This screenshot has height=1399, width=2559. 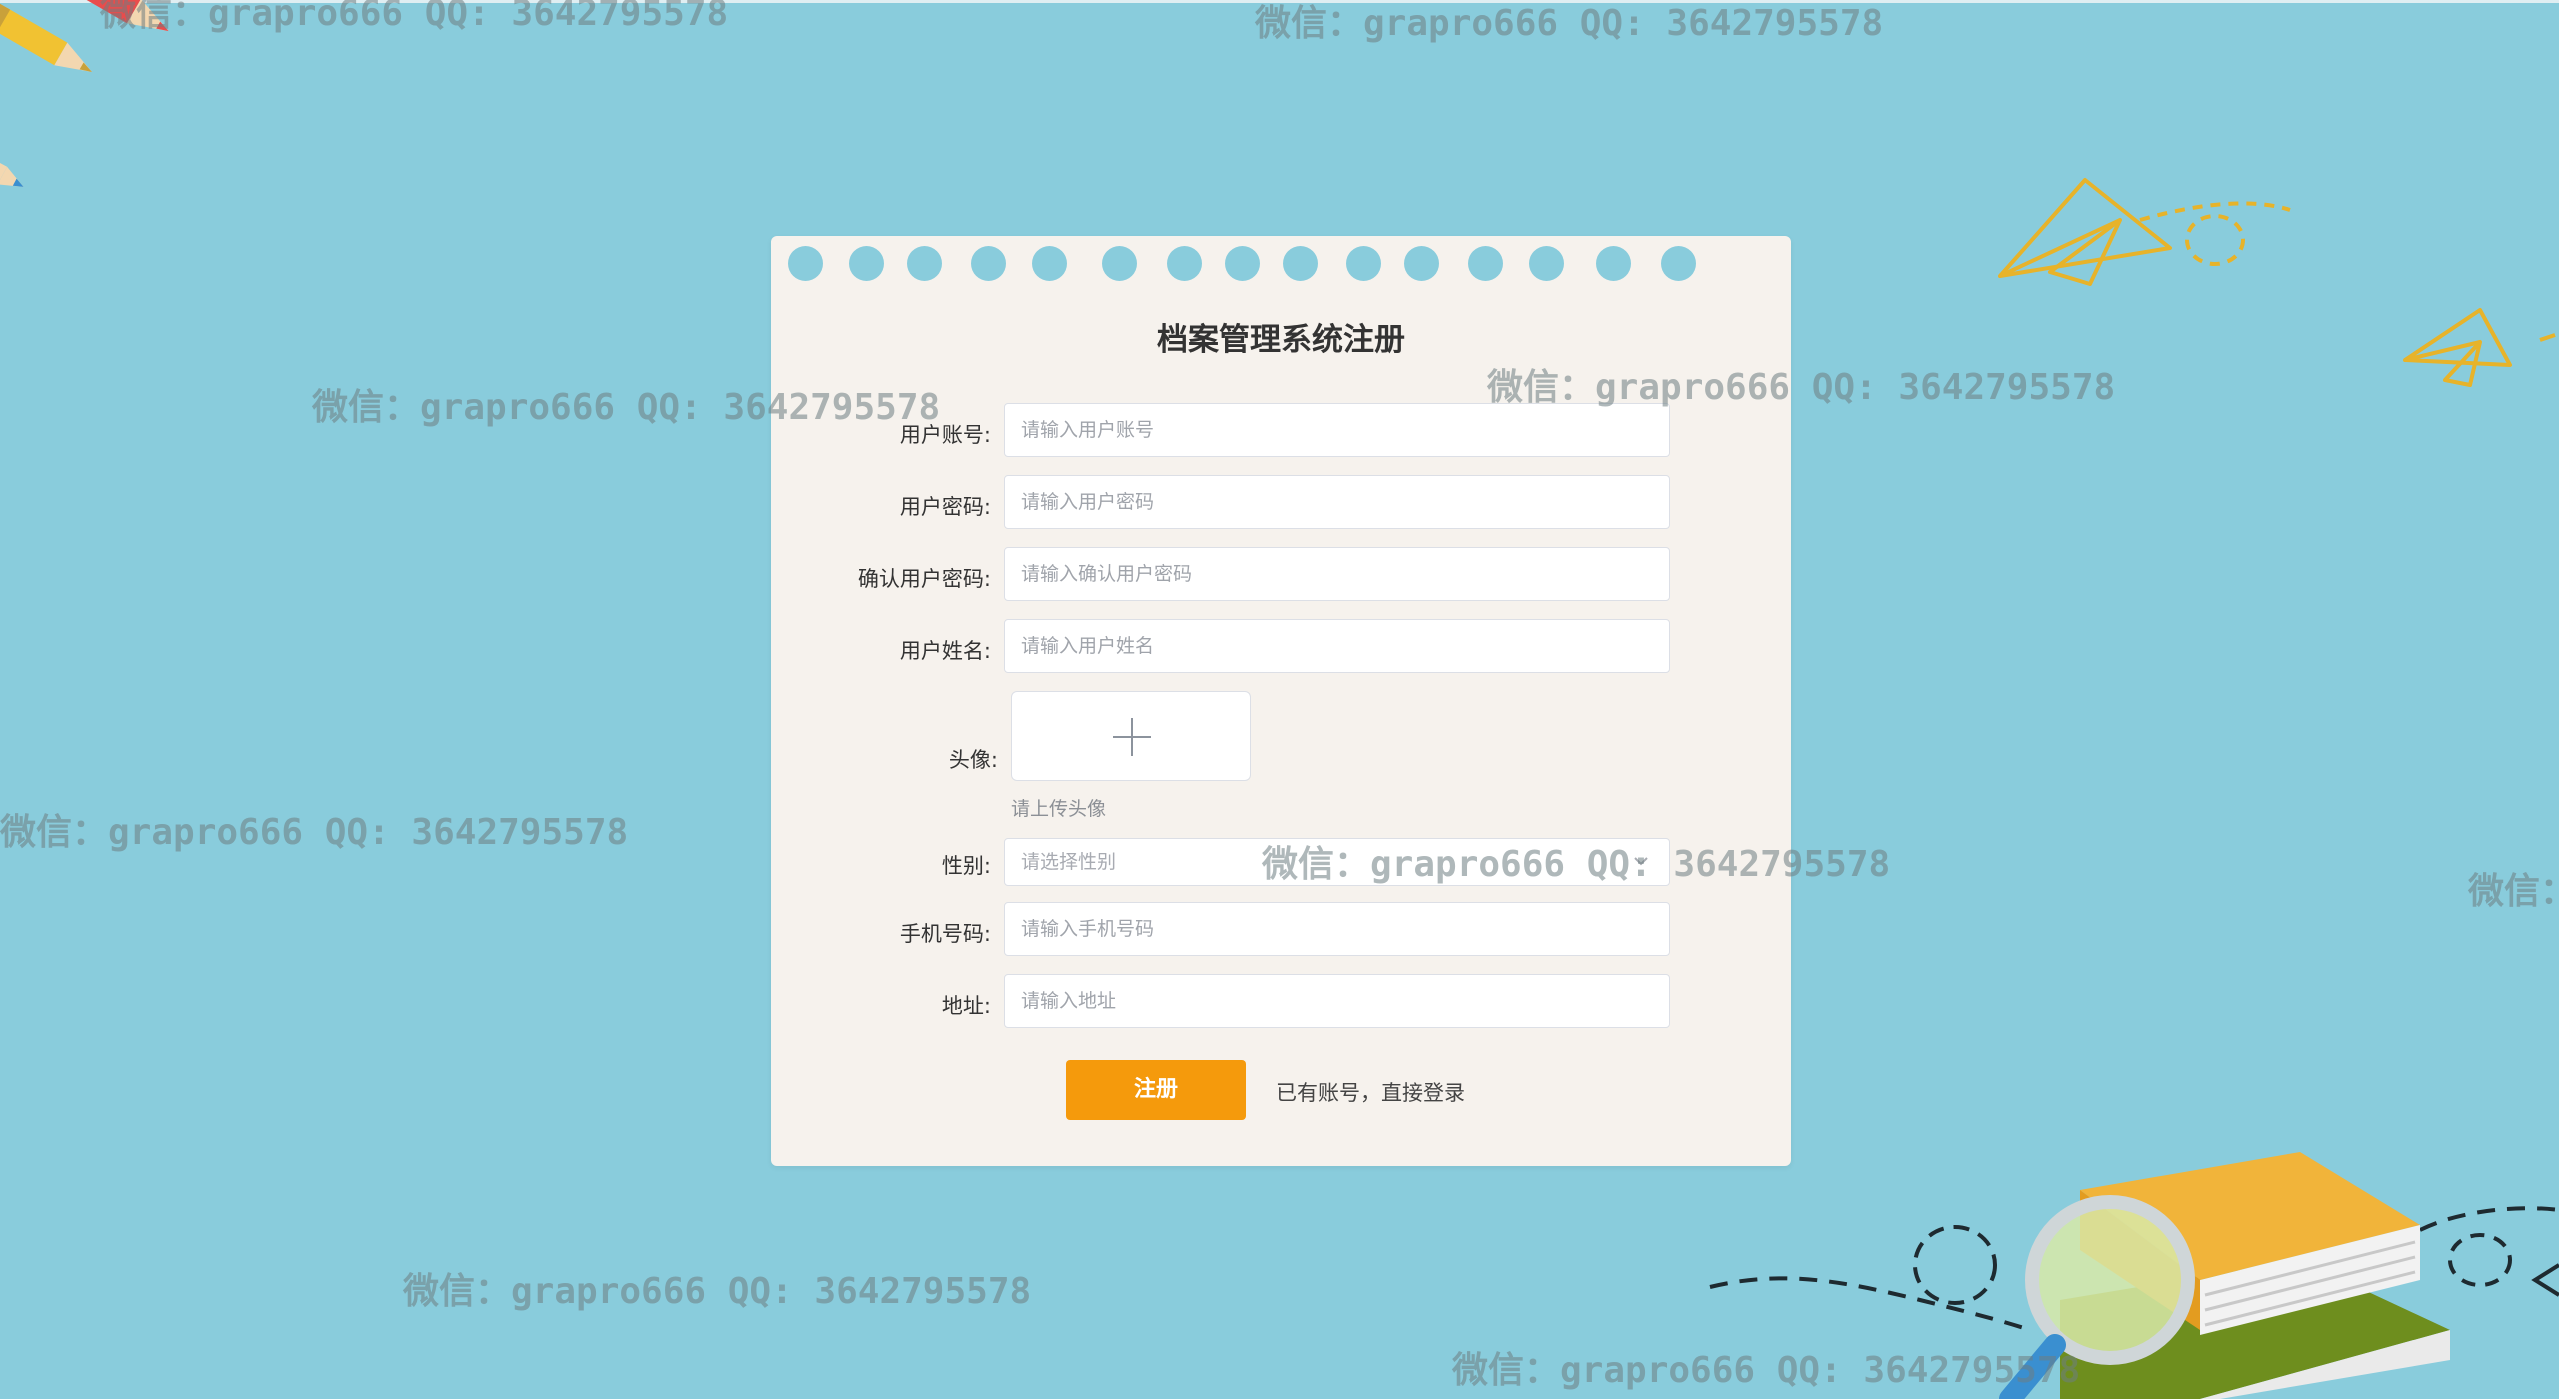 What do you see at coordinates (1337, 862) in the screenshot?
I see `gender-select: 请选择性别` at bounding box center [1337, 862].